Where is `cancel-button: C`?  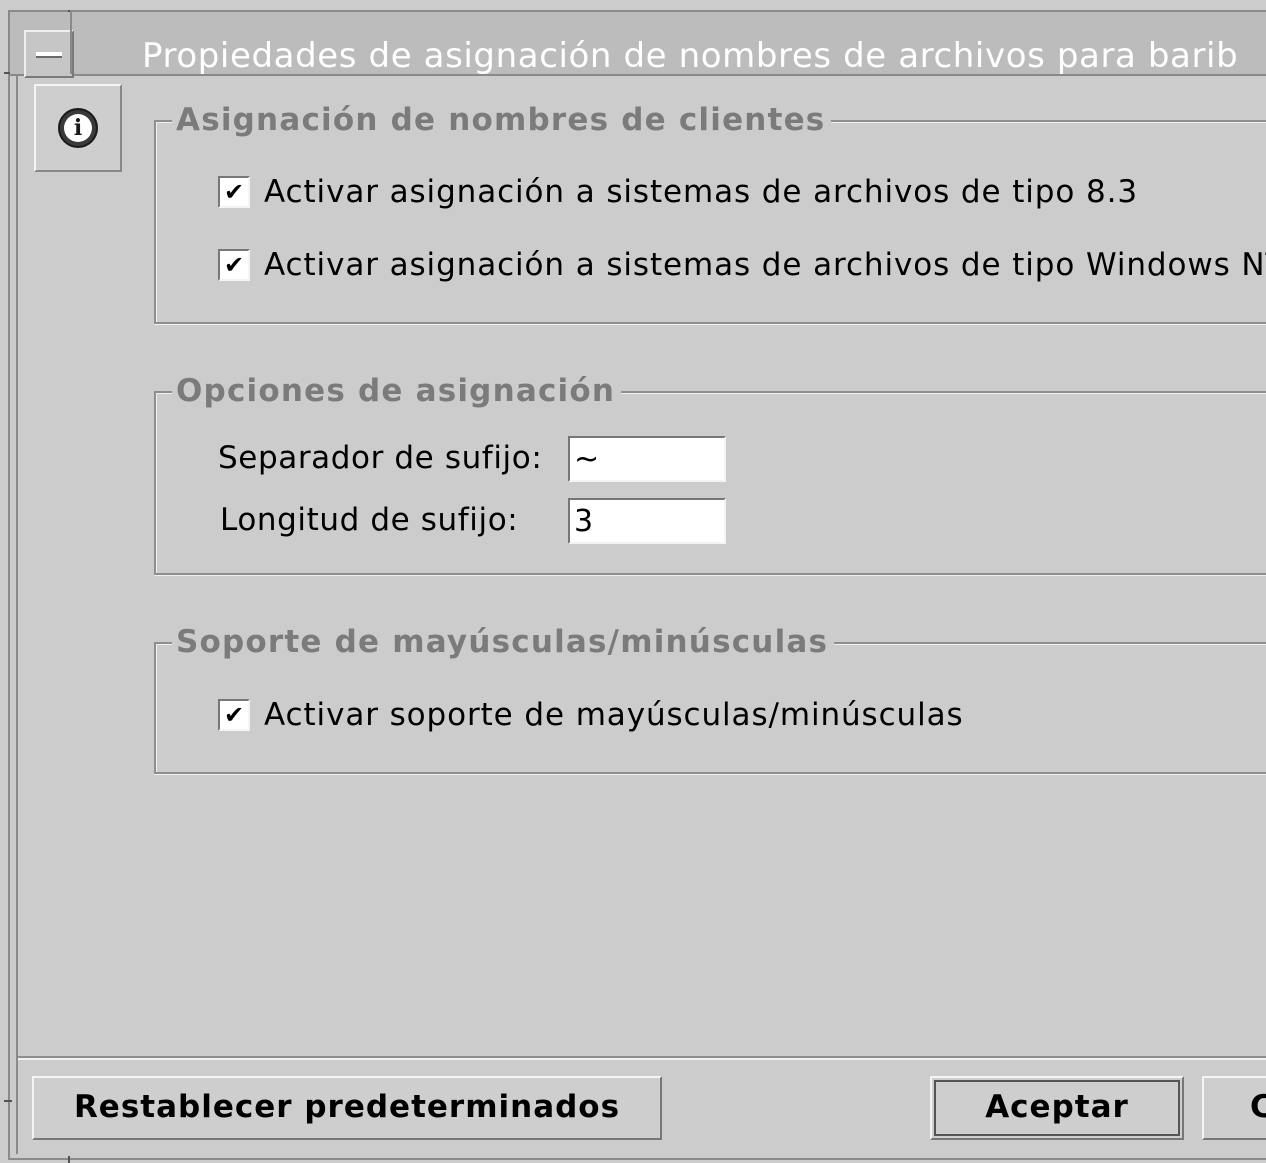 cancel-button: C is located at coordinates (1234, 1108).